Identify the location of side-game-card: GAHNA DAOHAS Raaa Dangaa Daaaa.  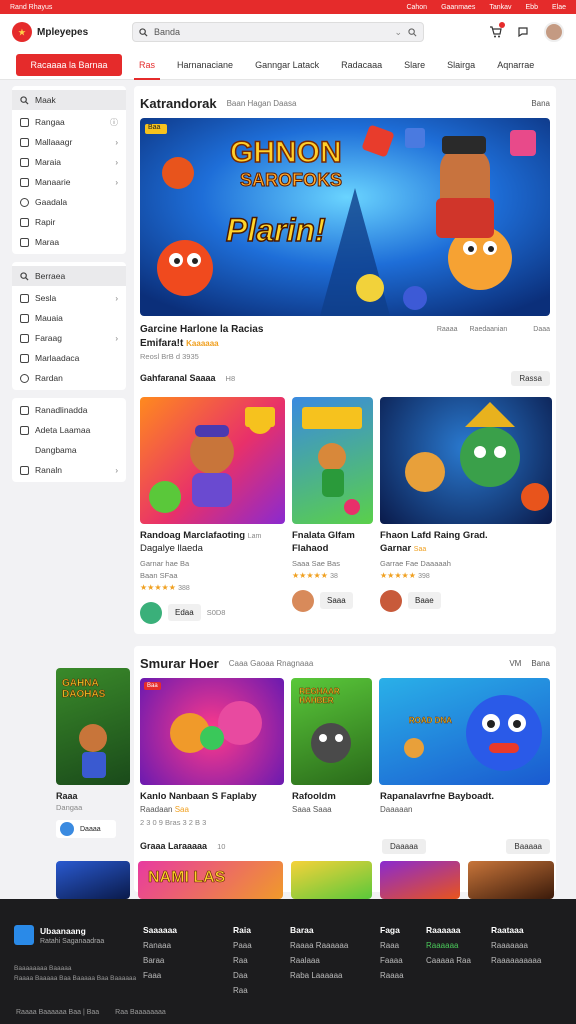
(93, 753).